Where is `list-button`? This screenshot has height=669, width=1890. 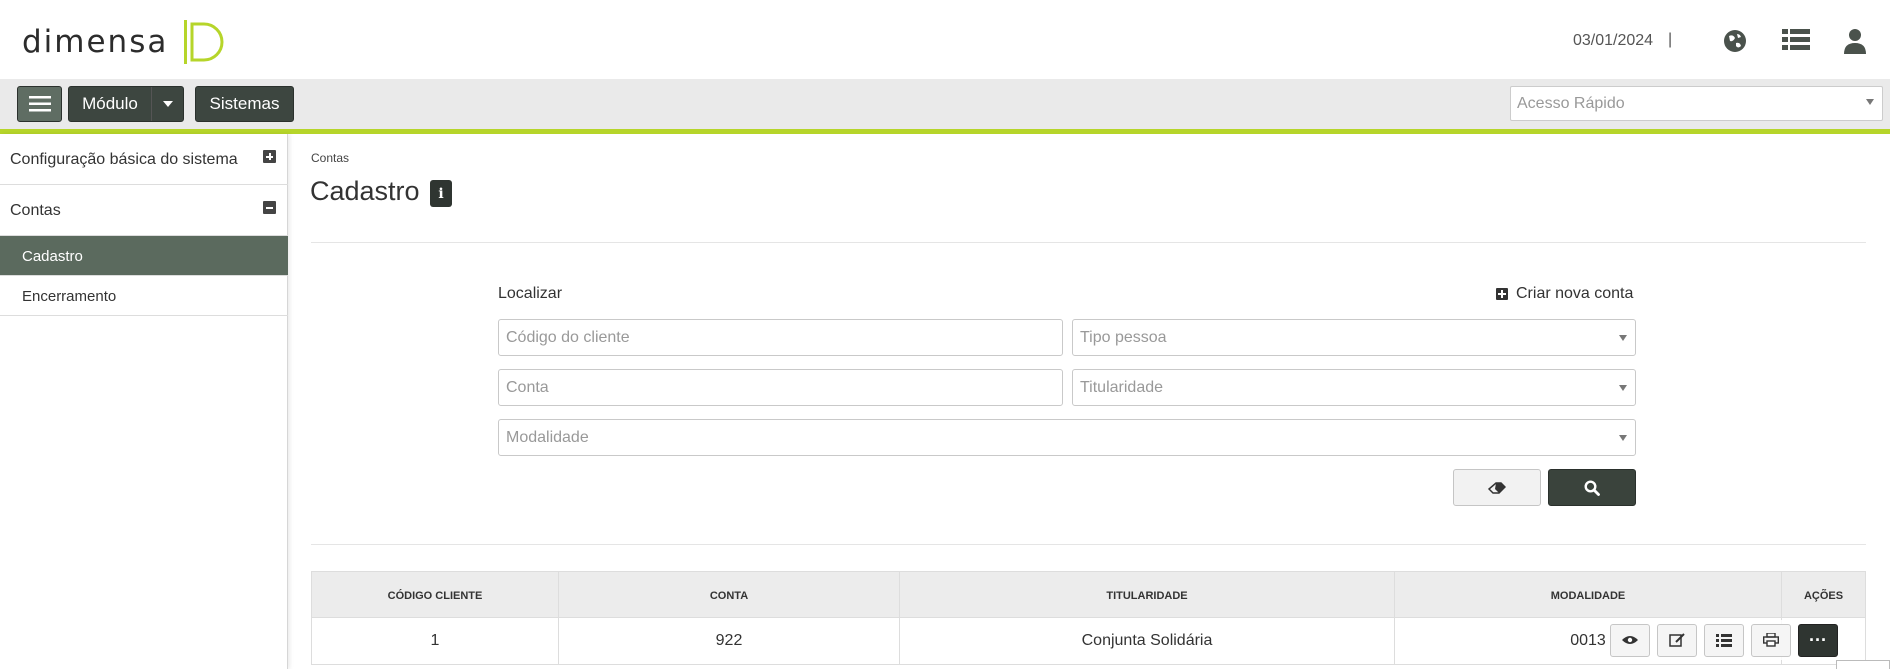 list-button is located at coordinates (1724, 640).